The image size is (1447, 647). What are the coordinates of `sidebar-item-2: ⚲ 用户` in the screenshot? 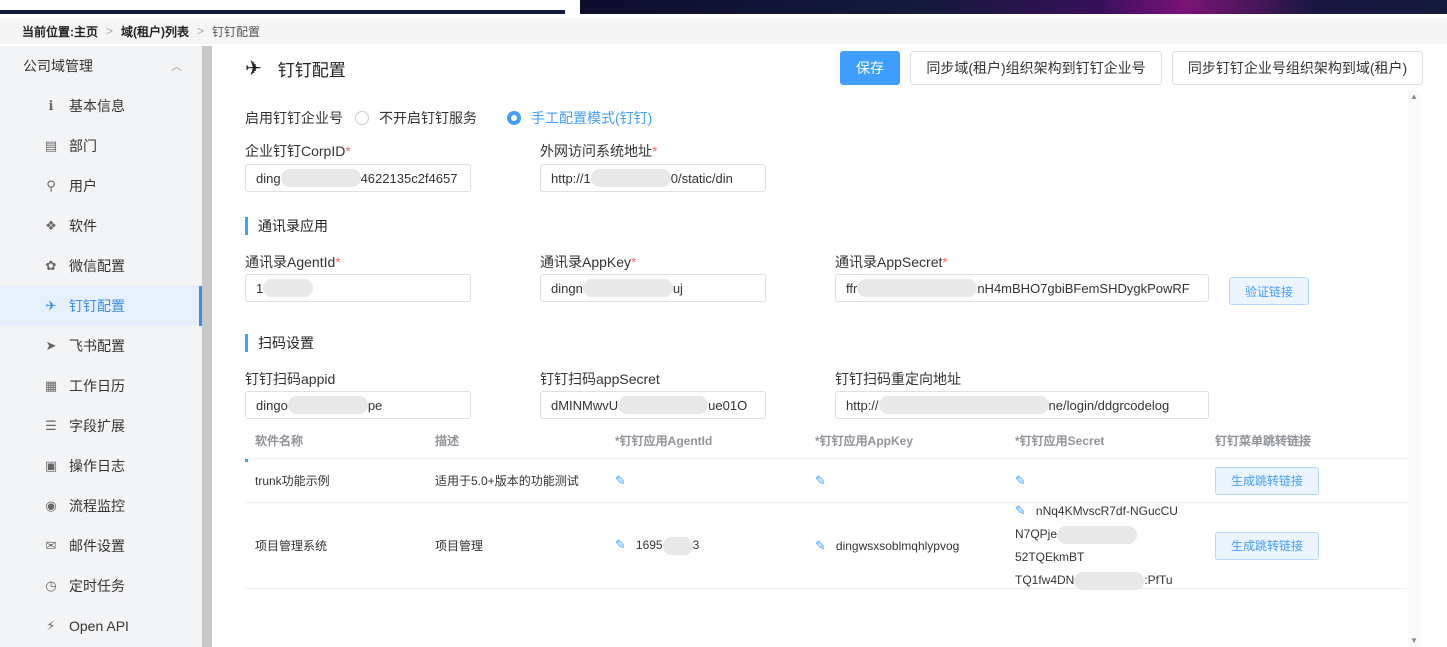 It's located at (101, 186).